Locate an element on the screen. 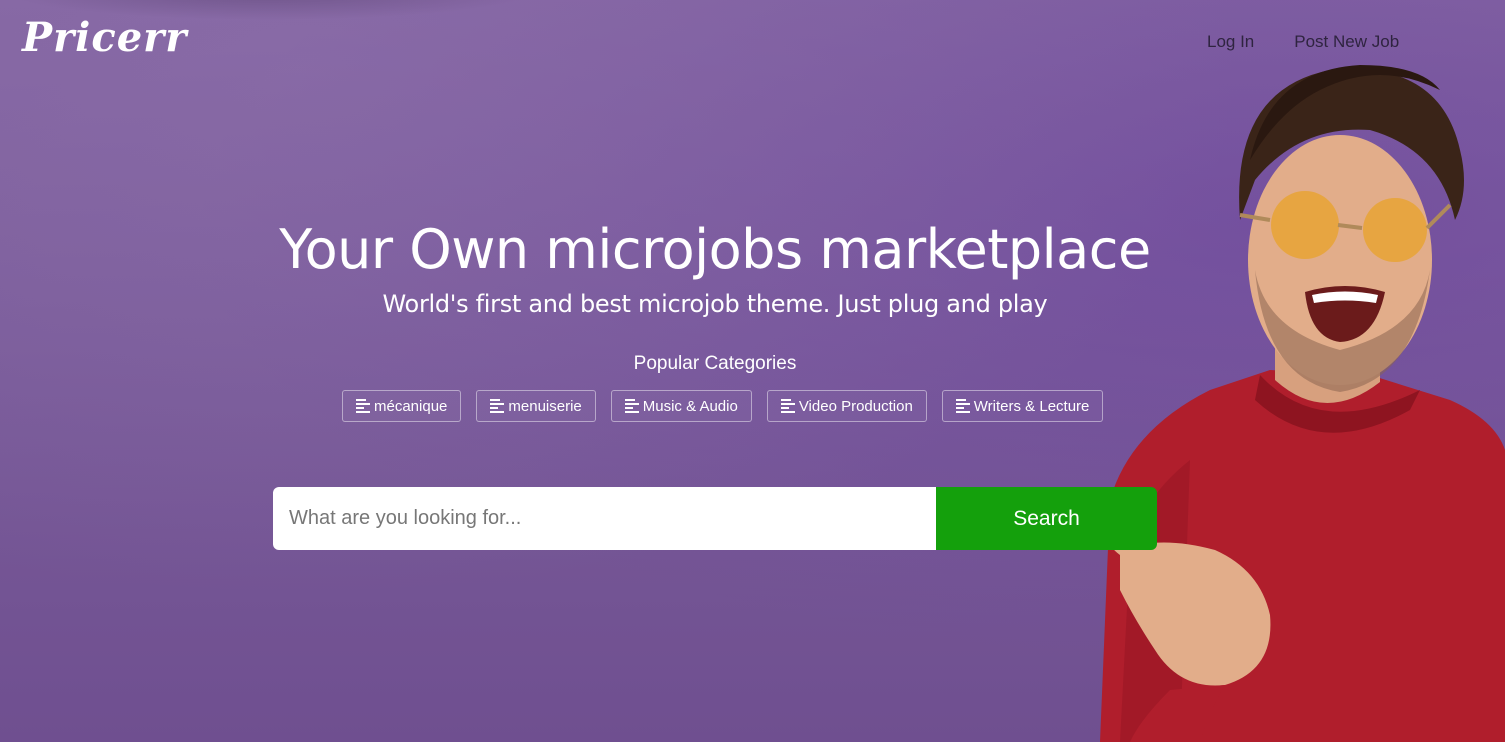 The height and width of the screenshot is (742, 1505). category-video-production: Video Production is located at coordinates (846, 406).